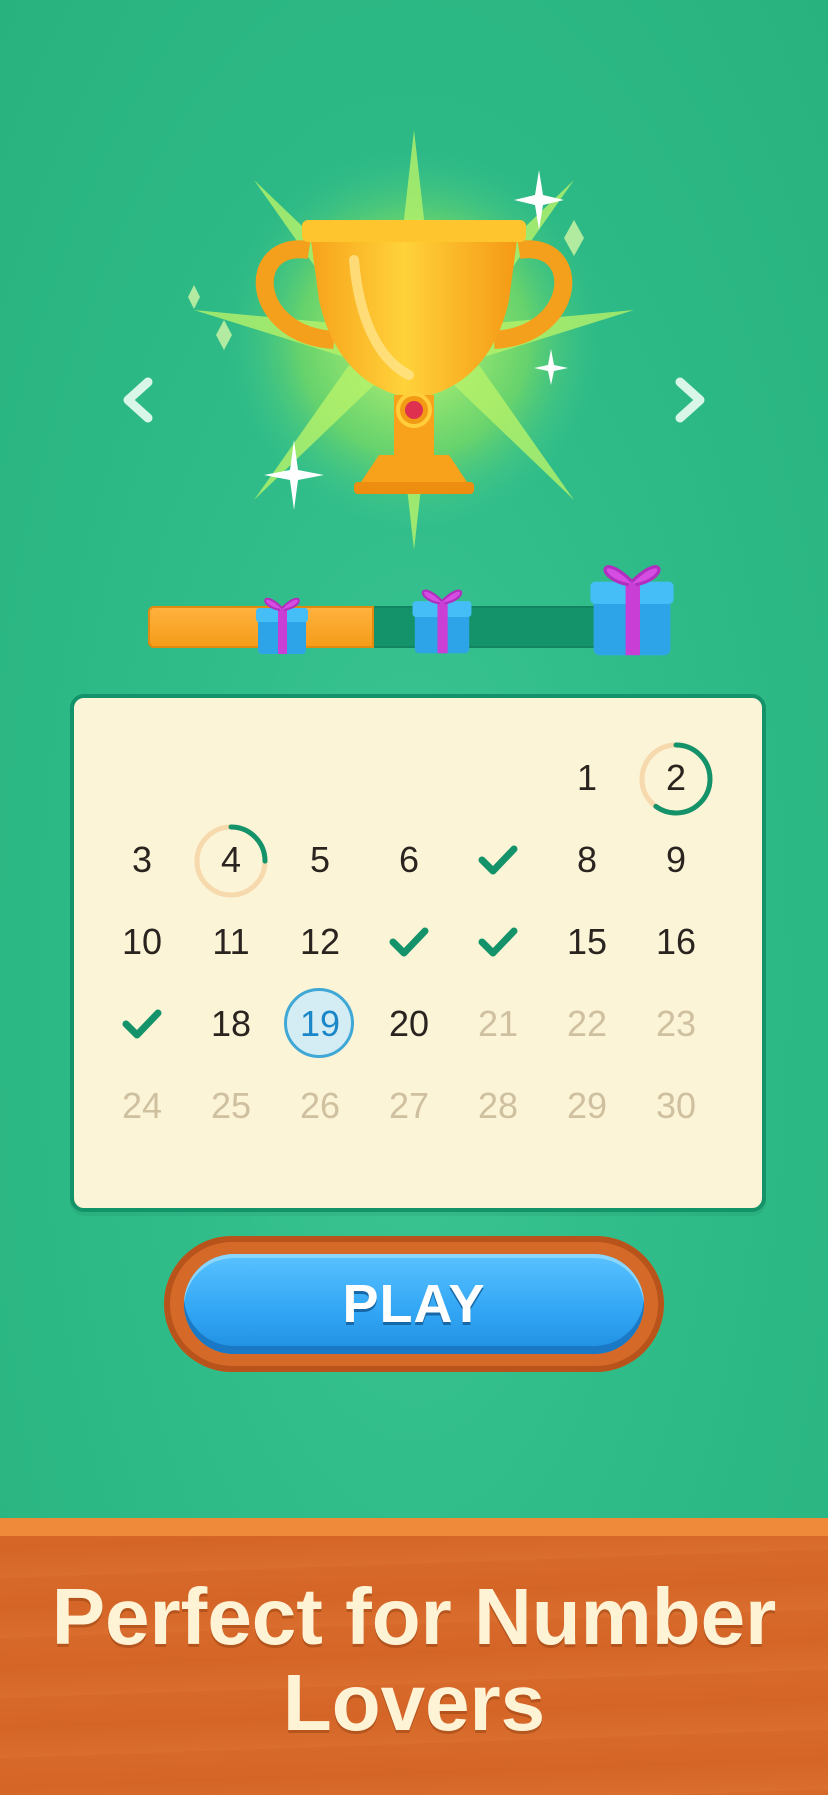  I want to click on calendar-day-20: 20, so click(409, 1024).